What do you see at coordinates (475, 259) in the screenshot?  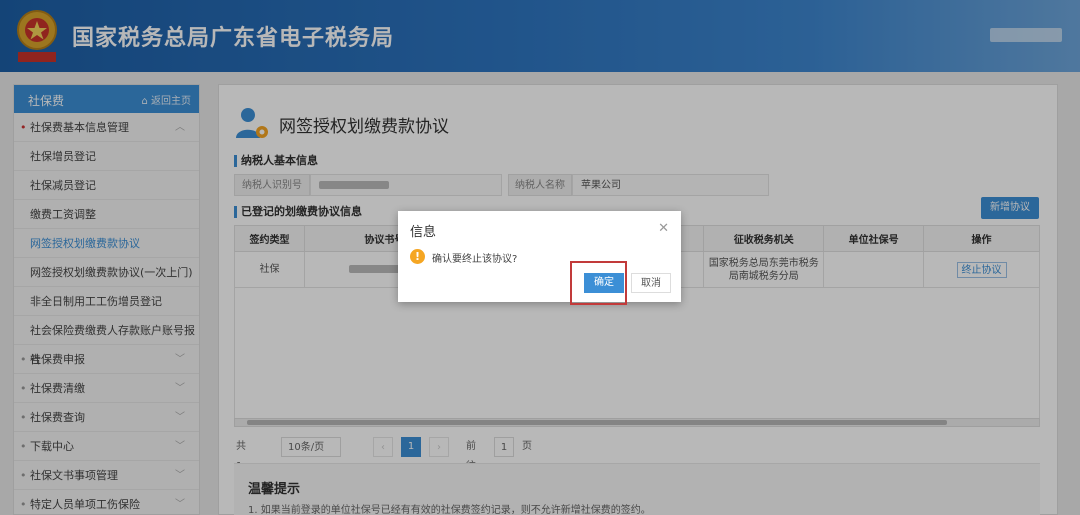 I see `dialog-message: 确认要终止该协议?` at bounding box center [475, 259].